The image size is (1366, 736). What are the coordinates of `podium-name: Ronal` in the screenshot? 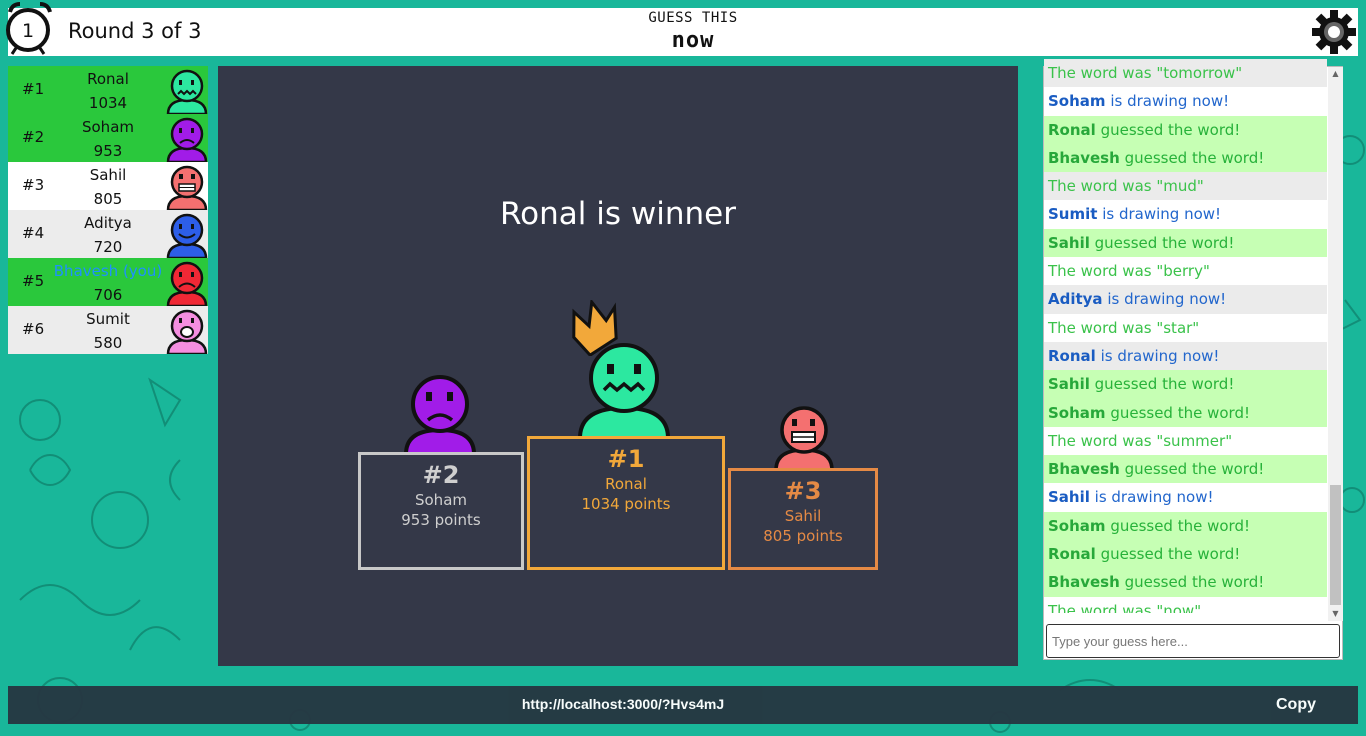 It's located at (626, 484).